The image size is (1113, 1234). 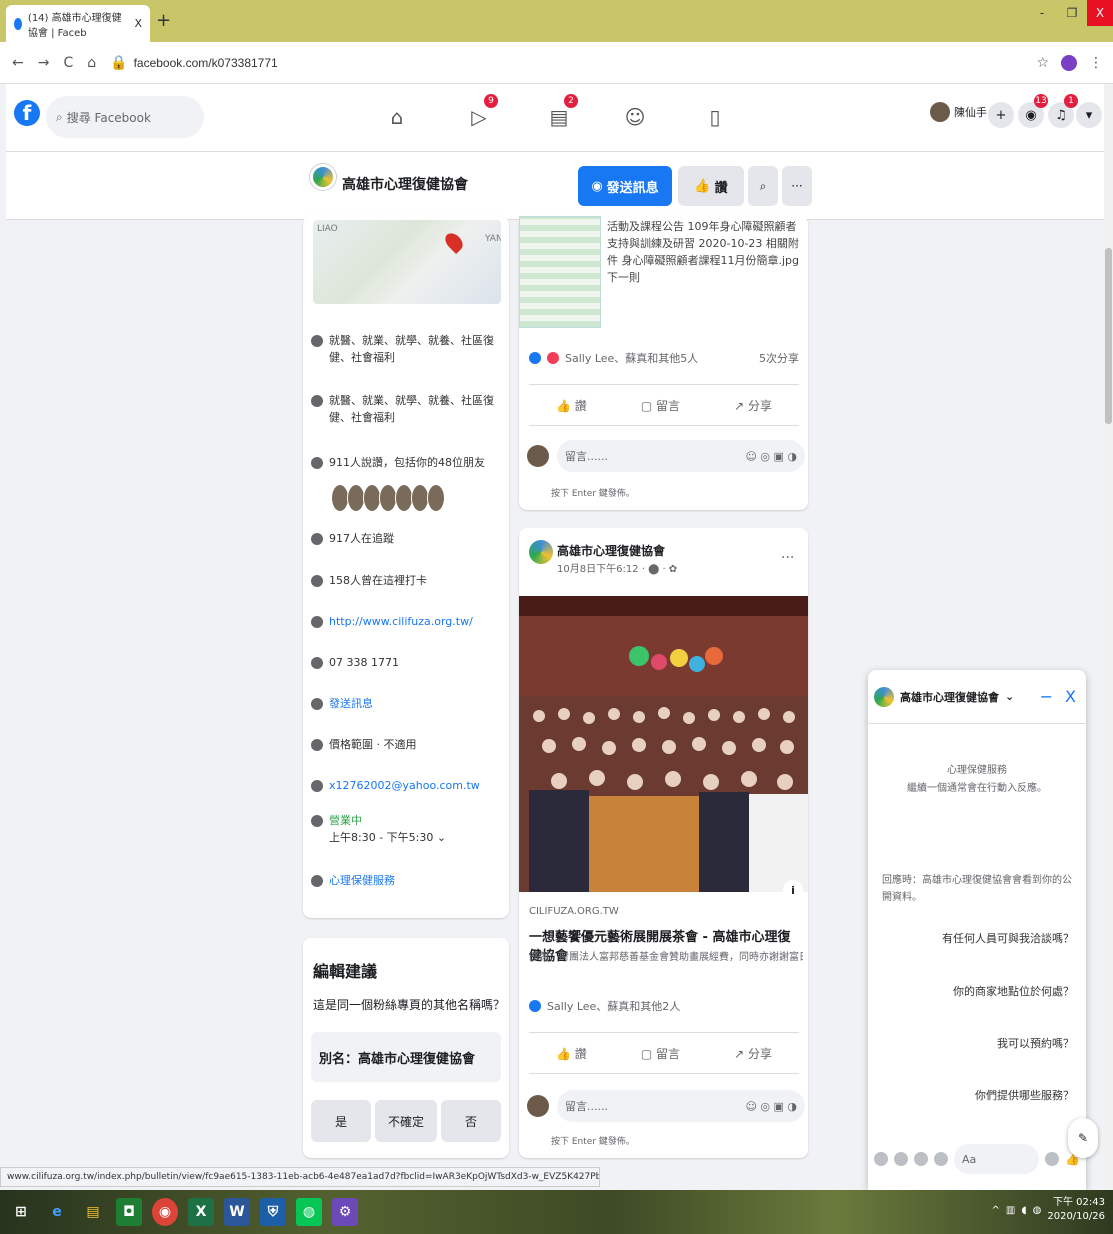 What do you see at coordinates (663, 744) in the screenshot?
I see `event-photo` at bounding box center [663, 744].